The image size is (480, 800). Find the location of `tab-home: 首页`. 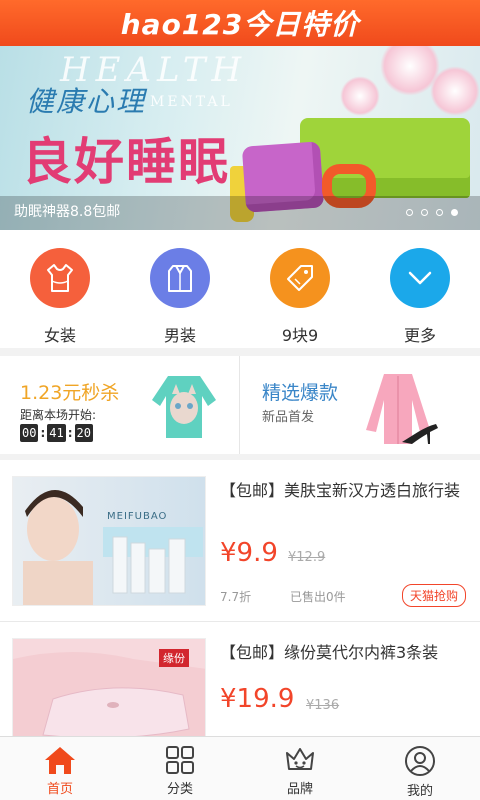

tab-home: 首页 is located at coordinates (60, 768).